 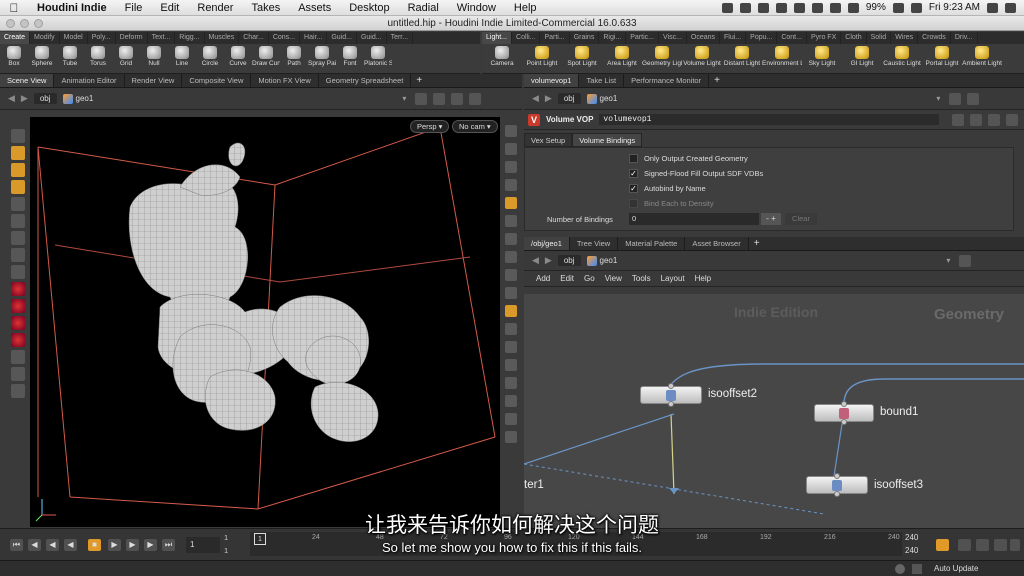 I want to click on net-menu-go: Go, so click(x=589, y=278).